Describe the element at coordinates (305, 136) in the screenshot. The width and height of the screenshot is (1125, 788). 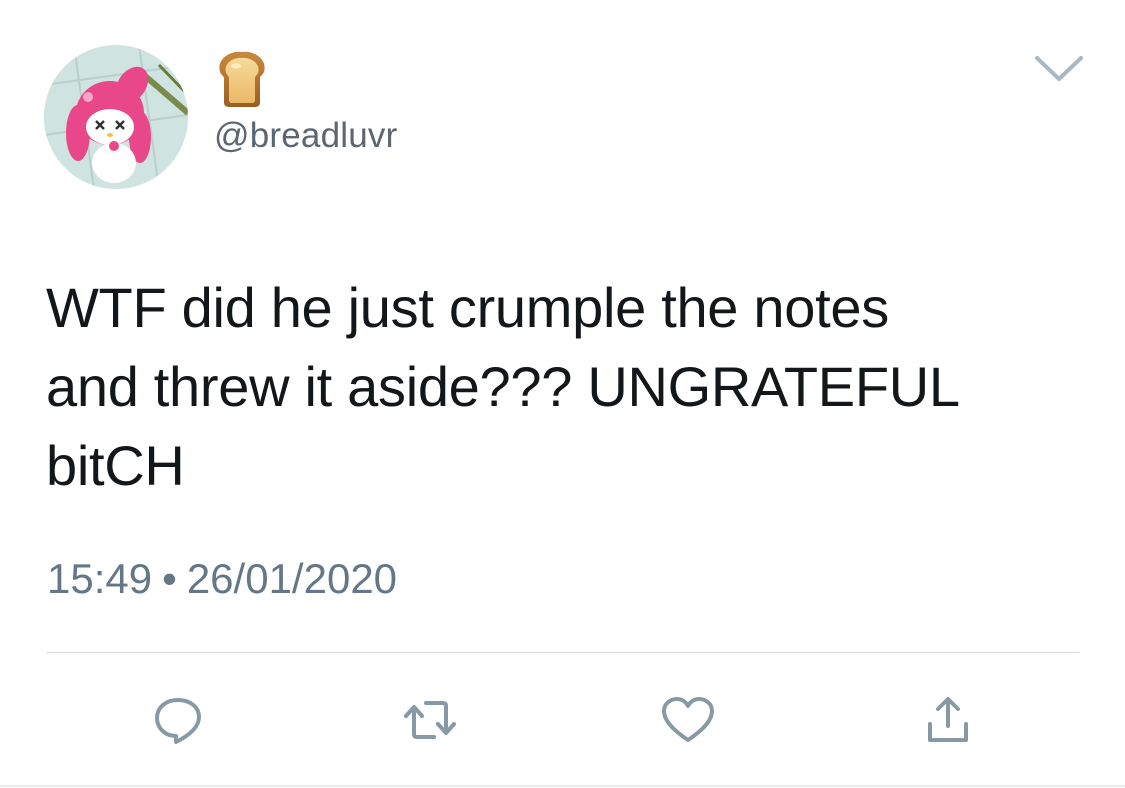
I see `user-handle: @breadluvr` at that location.